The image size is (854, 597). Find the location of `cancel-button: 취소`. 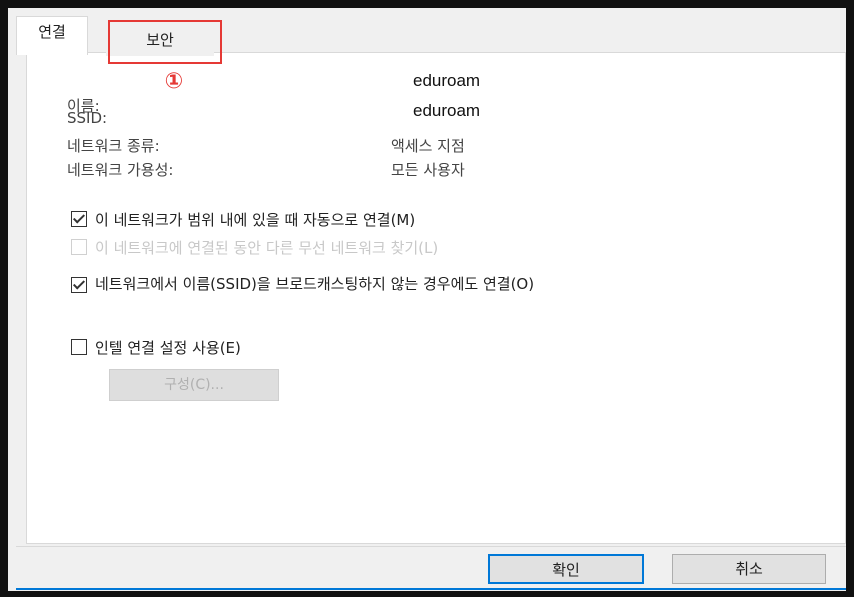

cancel-button: 취소 is located at coordinates (749, 569).